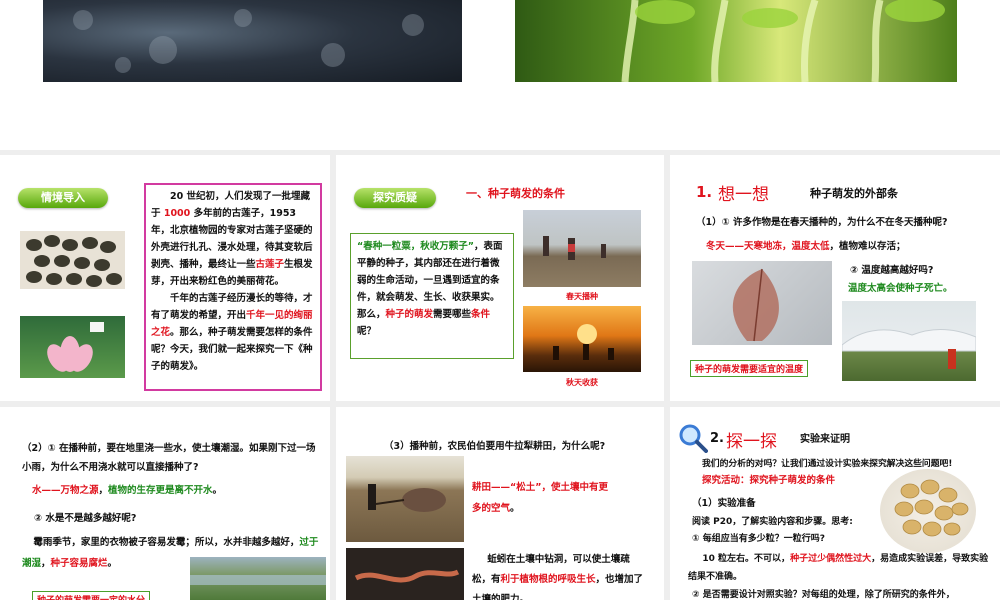  I want to click on answer-text-rest: 霉雨季节，家里的衣物被子容易发霉；所以，水并非越多越好，, so click(166, 542).